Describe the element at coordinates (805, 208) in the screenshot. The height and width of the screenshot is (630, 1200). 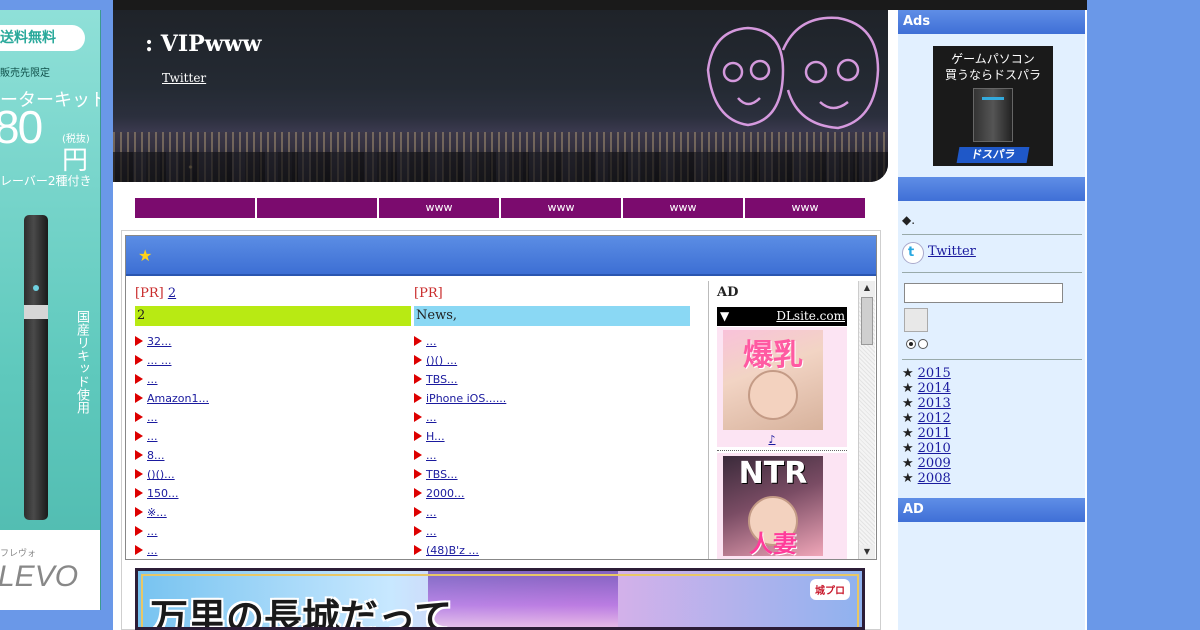
I see `nav-item-6: www` at that location.